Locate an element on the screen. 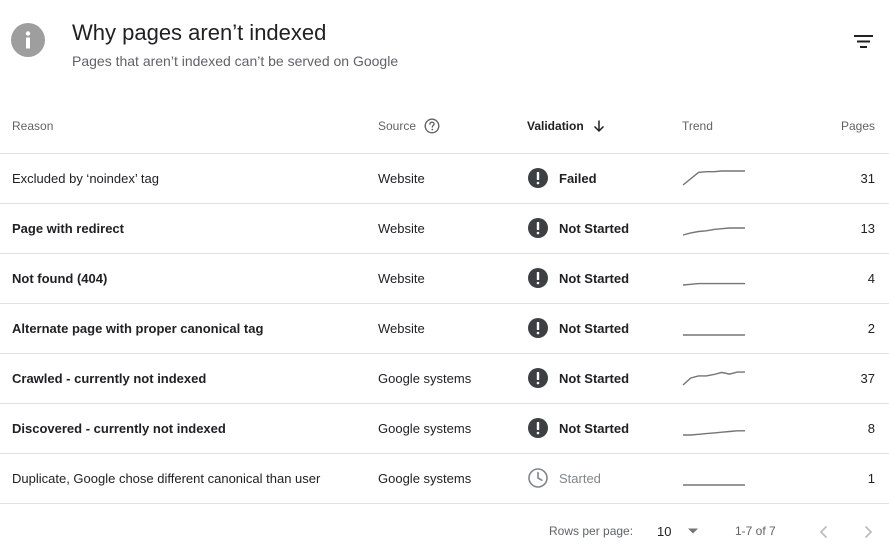  validation-status: Failed is located at coordinates (604, 178).